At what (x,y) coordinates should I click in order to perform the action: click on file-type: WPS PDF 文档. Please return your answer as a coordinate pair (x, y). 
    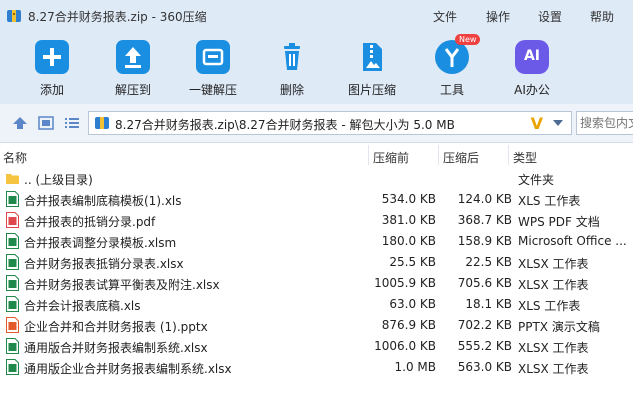
    Looking at the image, I should click on (559, 222).